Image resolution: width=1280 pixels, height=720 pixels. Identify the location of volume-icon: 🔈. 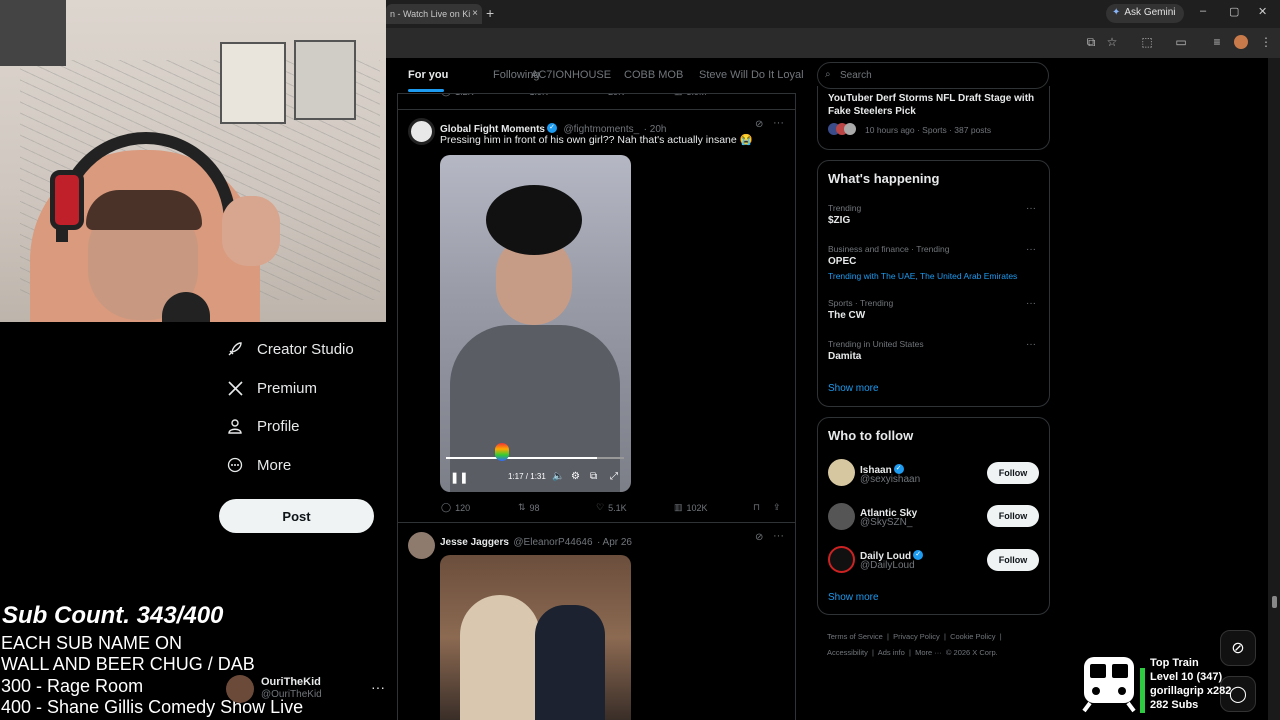
(558, 476).